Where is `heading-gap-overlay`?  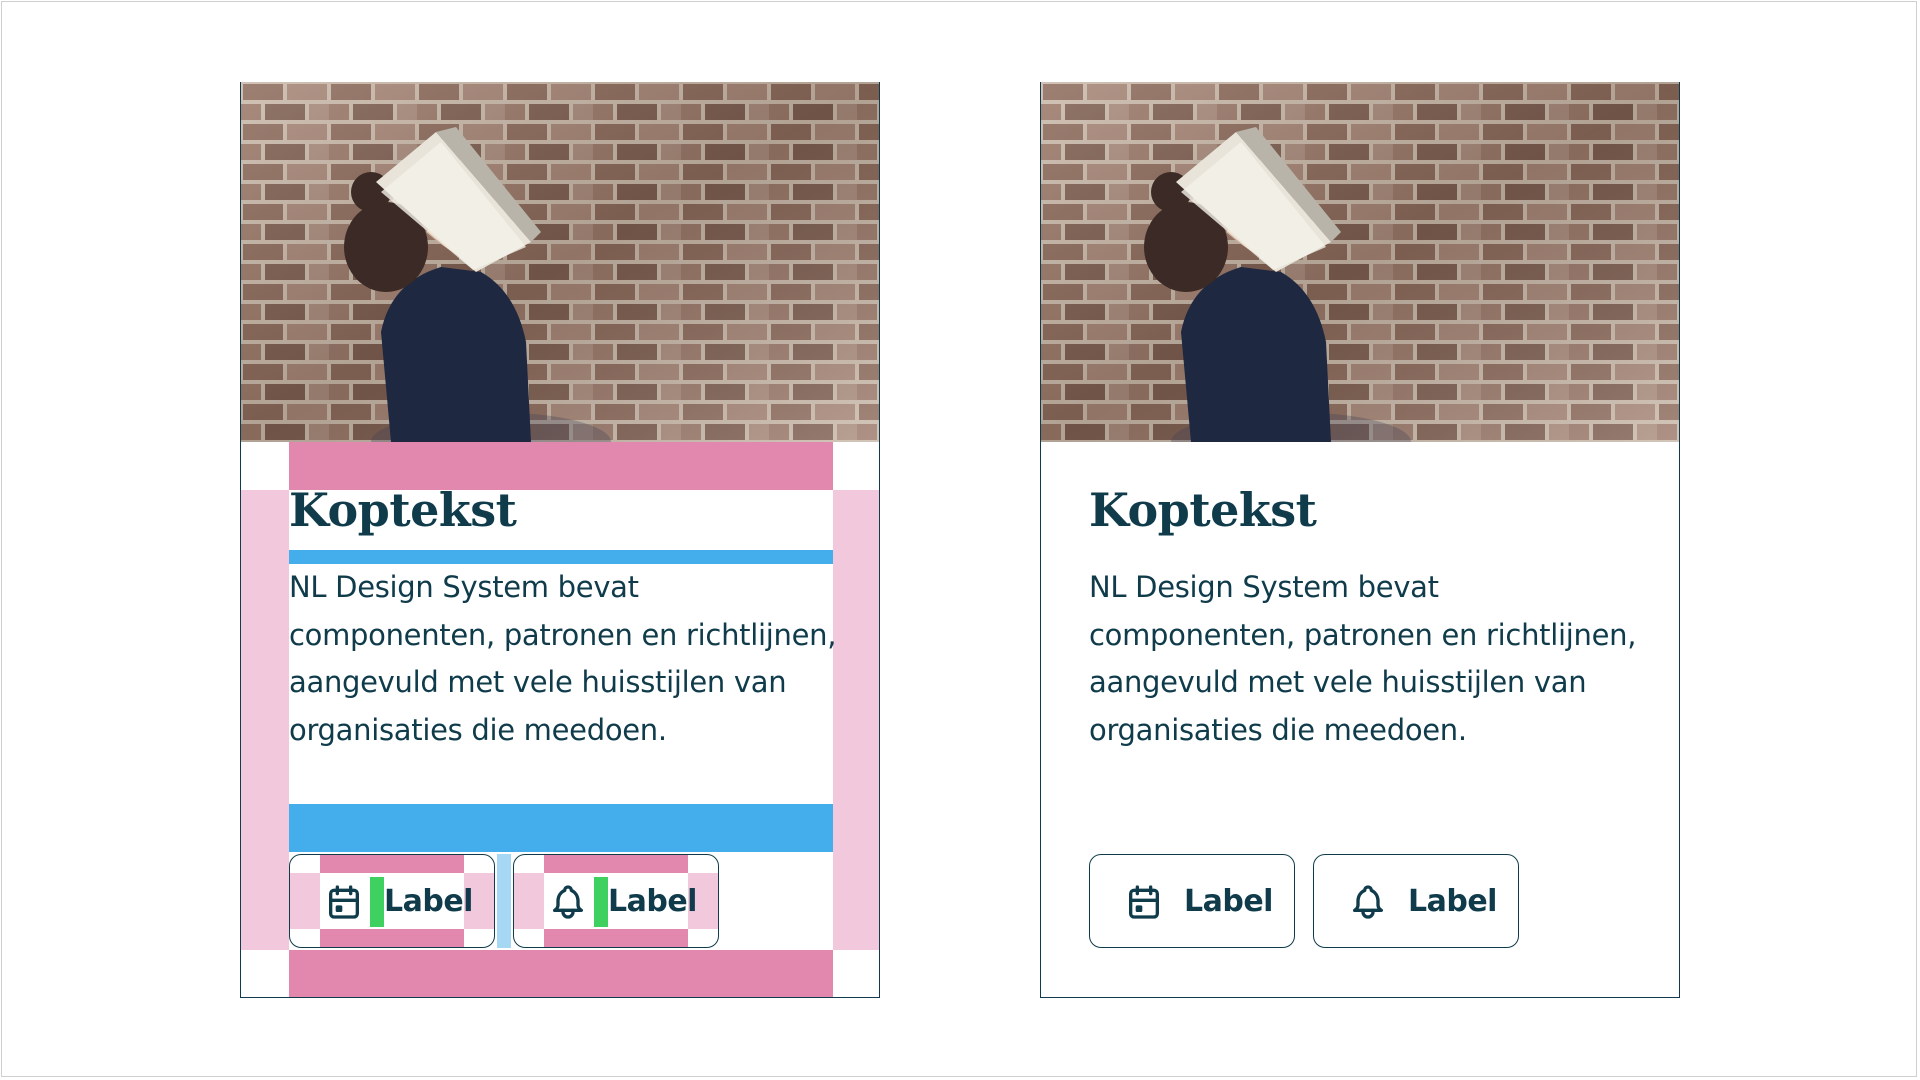 heading-gap-overlay is located at coordinates (561, 557).